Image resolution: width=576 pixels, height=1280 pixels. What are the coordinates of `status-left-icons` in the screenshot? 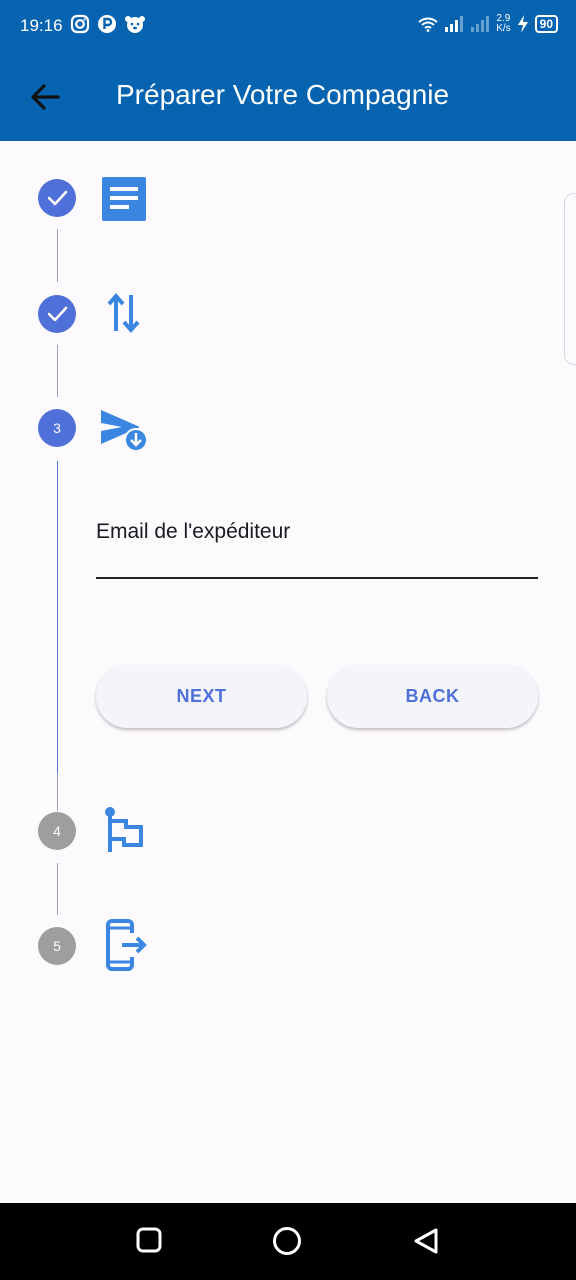 It's located at (108, 24).